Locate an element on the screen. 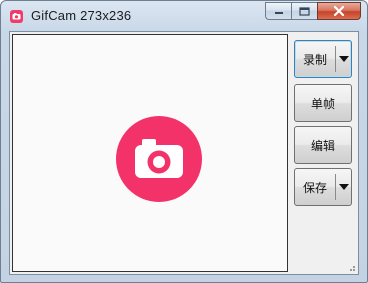 This screenshot has height=283, width=368. close-button is located at coordinates (339, 11).